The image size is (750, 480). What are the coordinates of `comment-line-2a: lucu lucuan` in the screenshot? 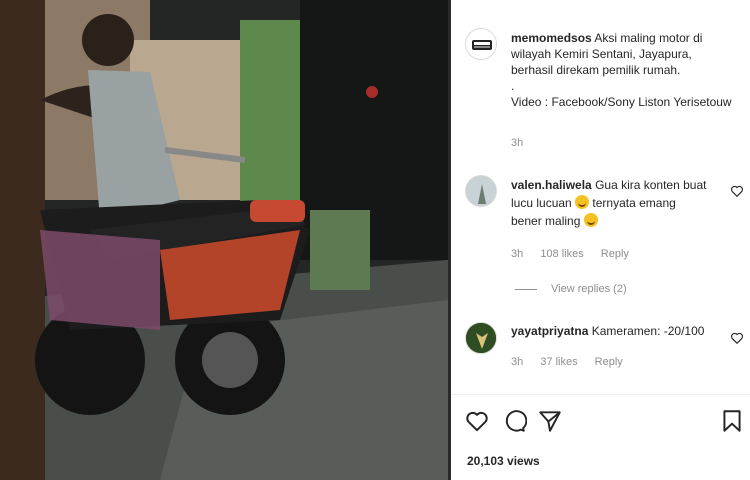 It's located at (541, 203).